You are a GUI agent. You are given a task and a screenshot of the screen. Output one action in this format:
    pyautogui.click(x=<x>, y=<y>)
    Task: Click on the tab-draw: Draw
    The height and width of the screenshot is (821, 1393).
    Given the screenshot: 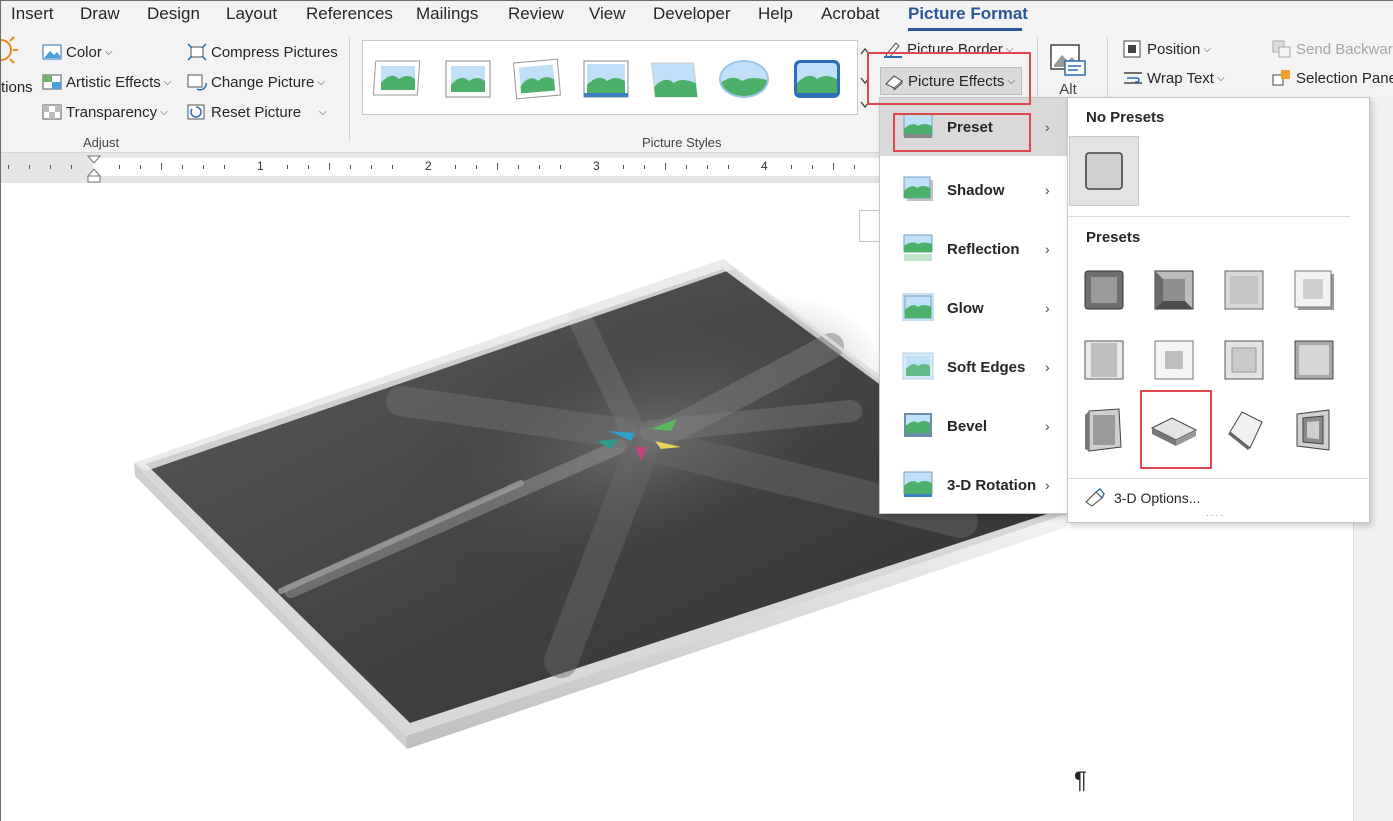 What is the action you would take?
    pyautogui.click(x=100, y=14)
    